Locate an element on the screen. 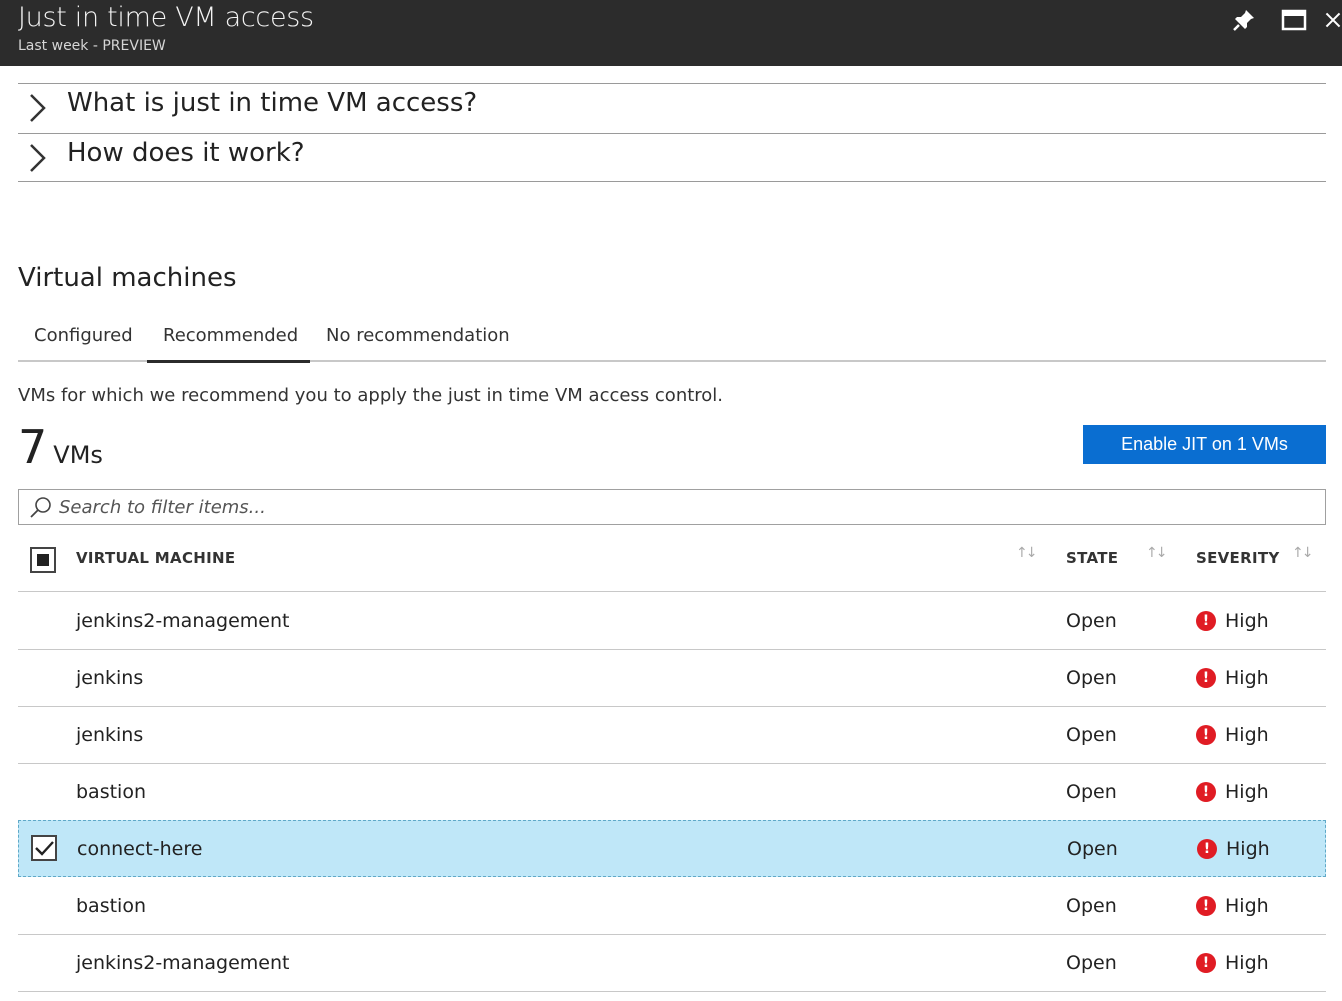 This screenshot has width=1342, height=1001. vm-name: connect-here is located at coordinates (140, 849).